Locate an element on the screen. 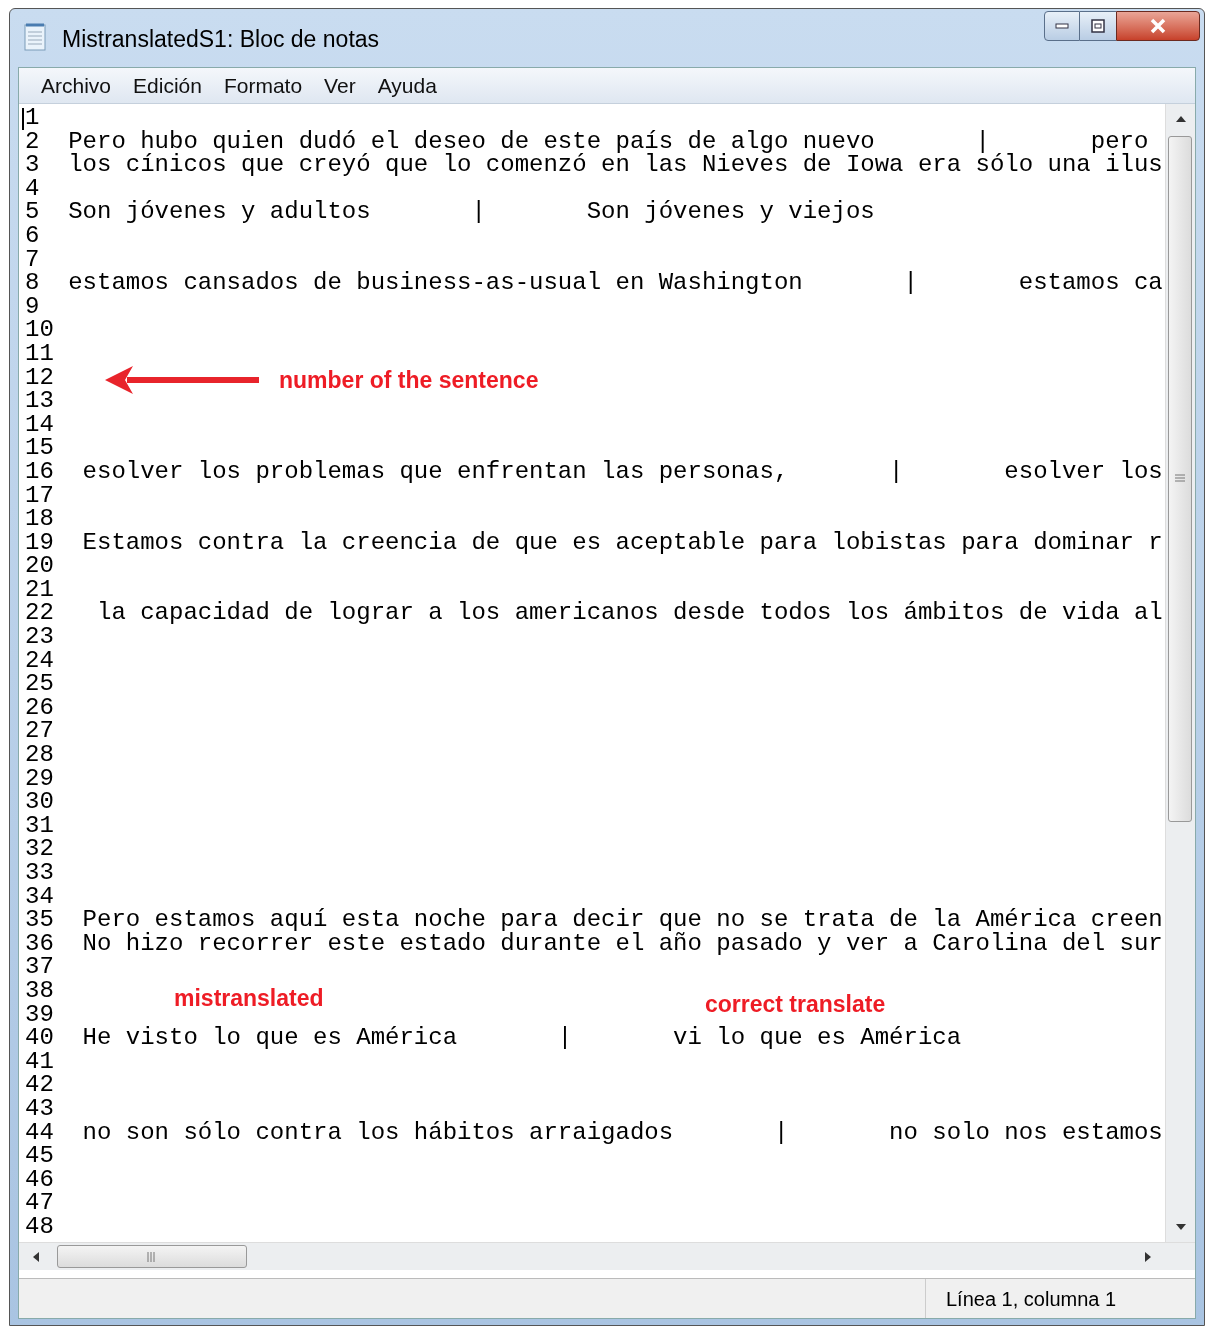  line-number: 1 is located at coordinates (32, 118).